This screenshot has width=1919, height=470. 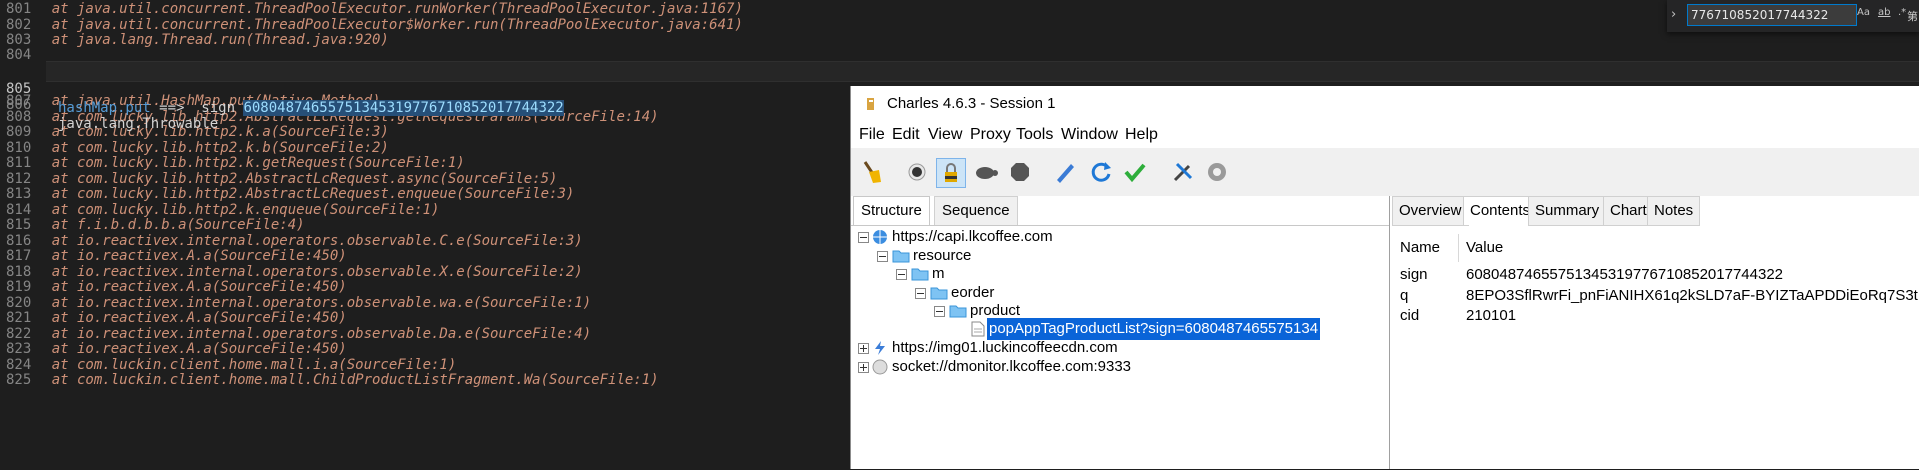 What do you see at coordinates (978, 329) in the screenshot?
I see `document-icon` at bounding box center [978, 329].